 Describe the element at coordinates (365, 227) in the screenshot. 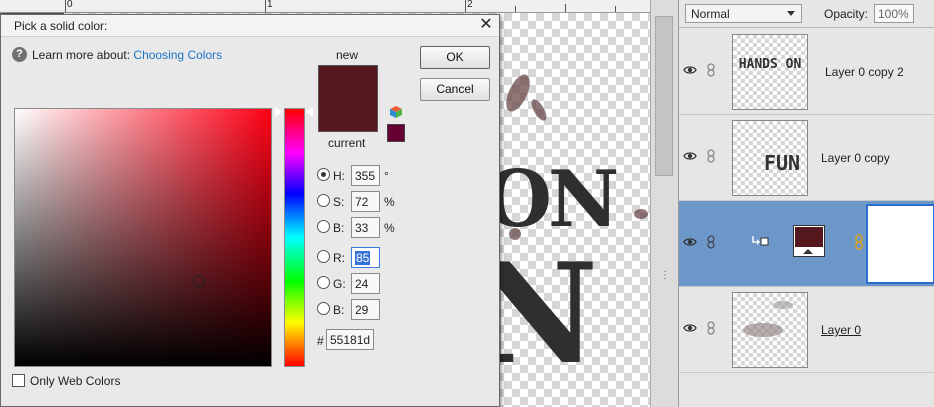

I see `brightness-input: 33` at that location.